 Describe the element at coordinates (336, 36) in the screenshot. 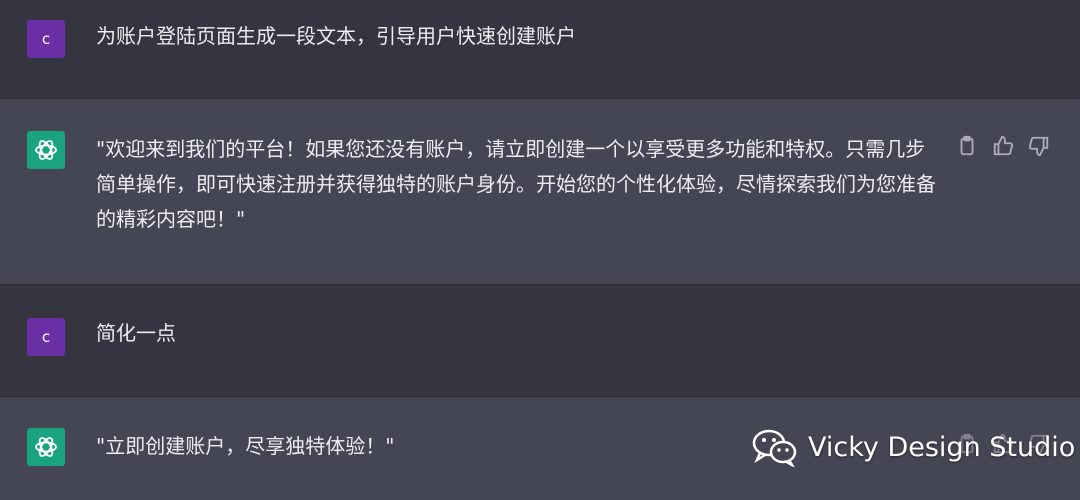

I see `user-message-text: 为账户登陆页面生成一段文本，引导用户快速创建账户` at that location.